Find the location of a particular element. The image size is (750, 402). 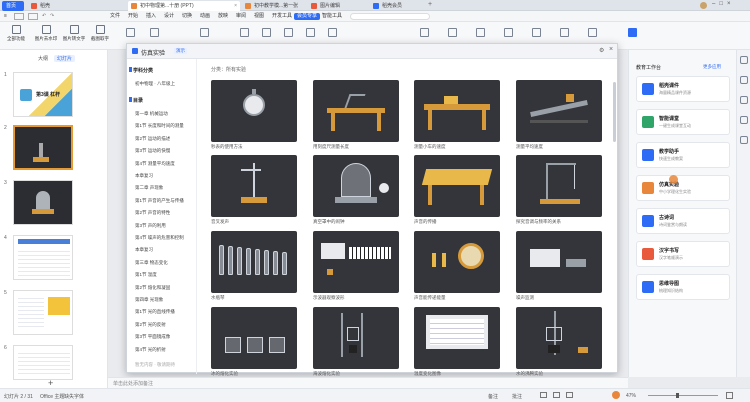

tab-outline: 大纲 is located at coordinates (43, 58).